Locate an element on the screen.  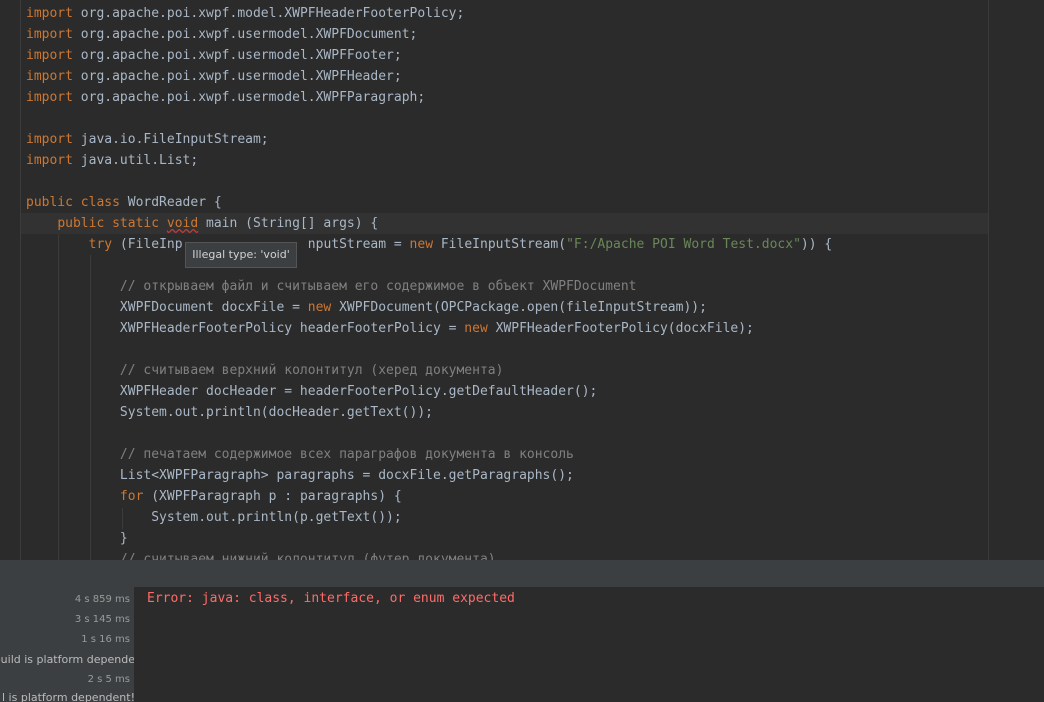
error-tooltip: Illegal type: 'void' is located at coordinates (241, 255).